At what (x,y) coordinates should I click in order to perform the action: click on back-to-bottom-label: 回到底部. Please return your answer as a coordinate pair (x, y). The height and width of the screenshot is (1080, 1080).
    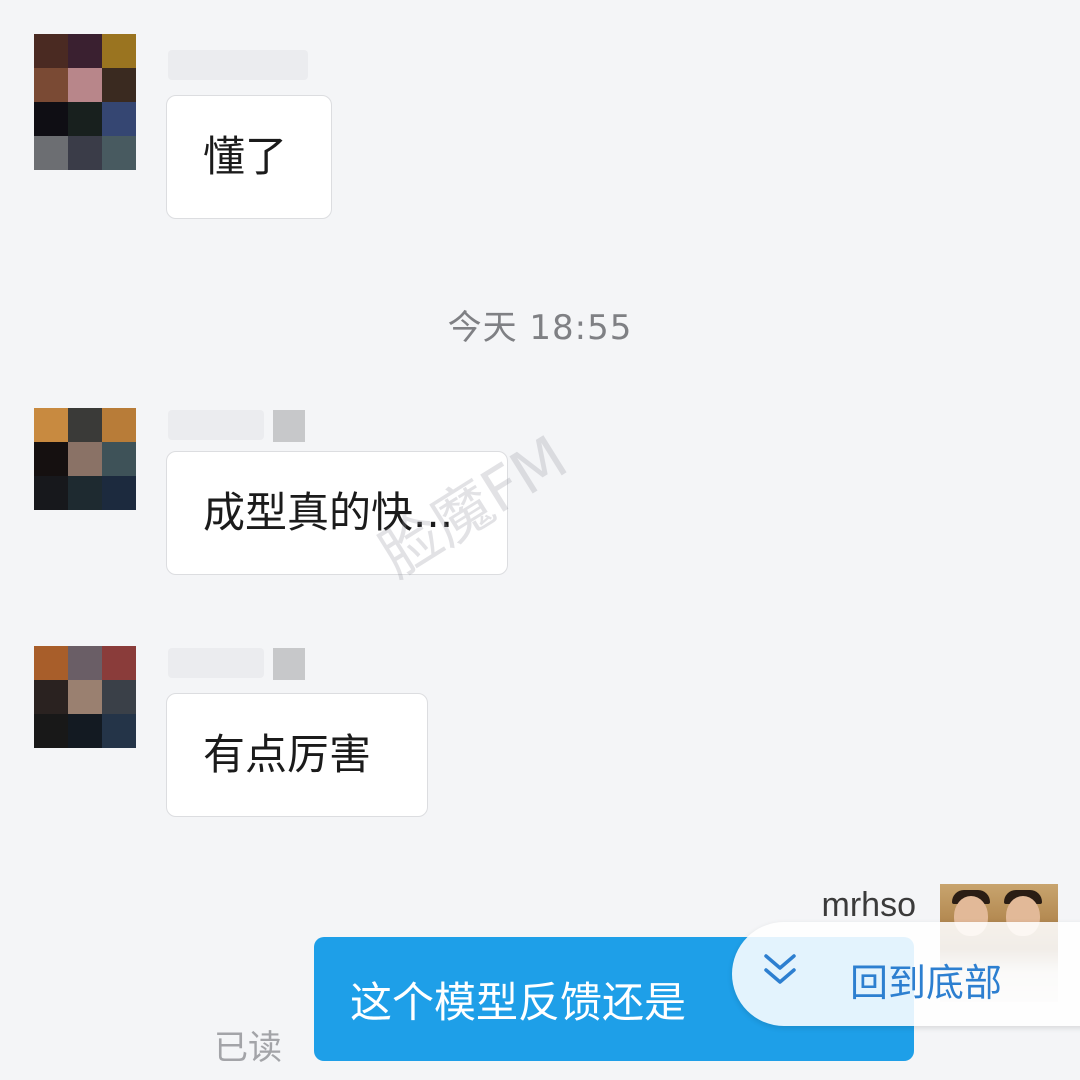
    Looking at the image, I should click on (926, 983).